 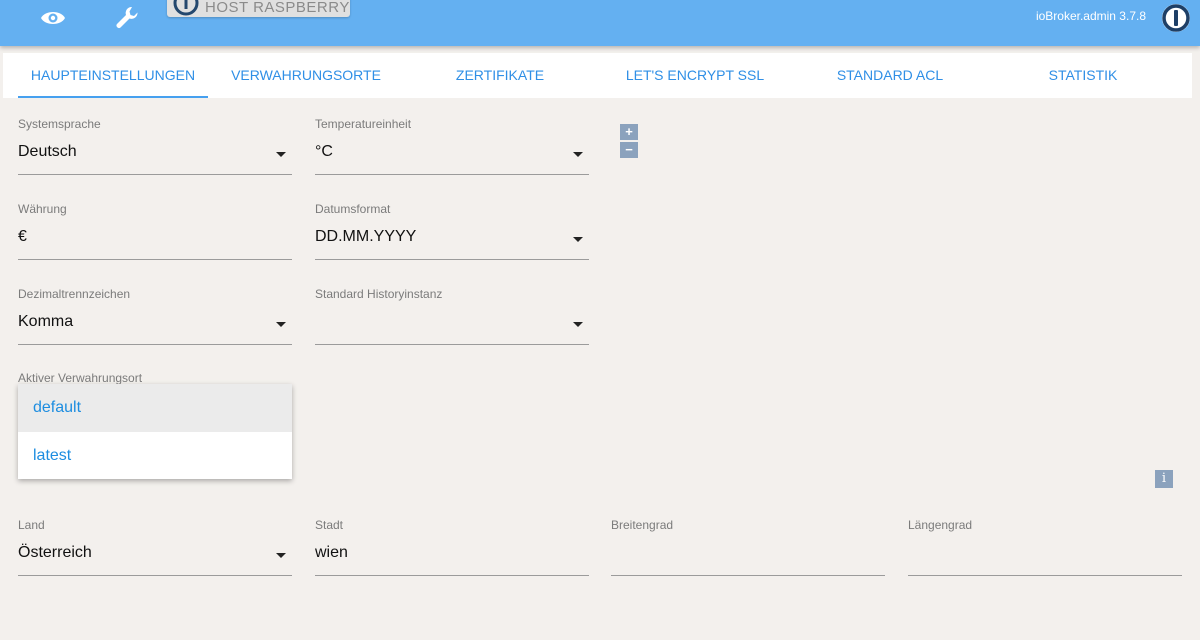 I want to click on dezimaltrennzeichen-select: Dezimaltrennzeichen Komma, so click(x=155, y=316).